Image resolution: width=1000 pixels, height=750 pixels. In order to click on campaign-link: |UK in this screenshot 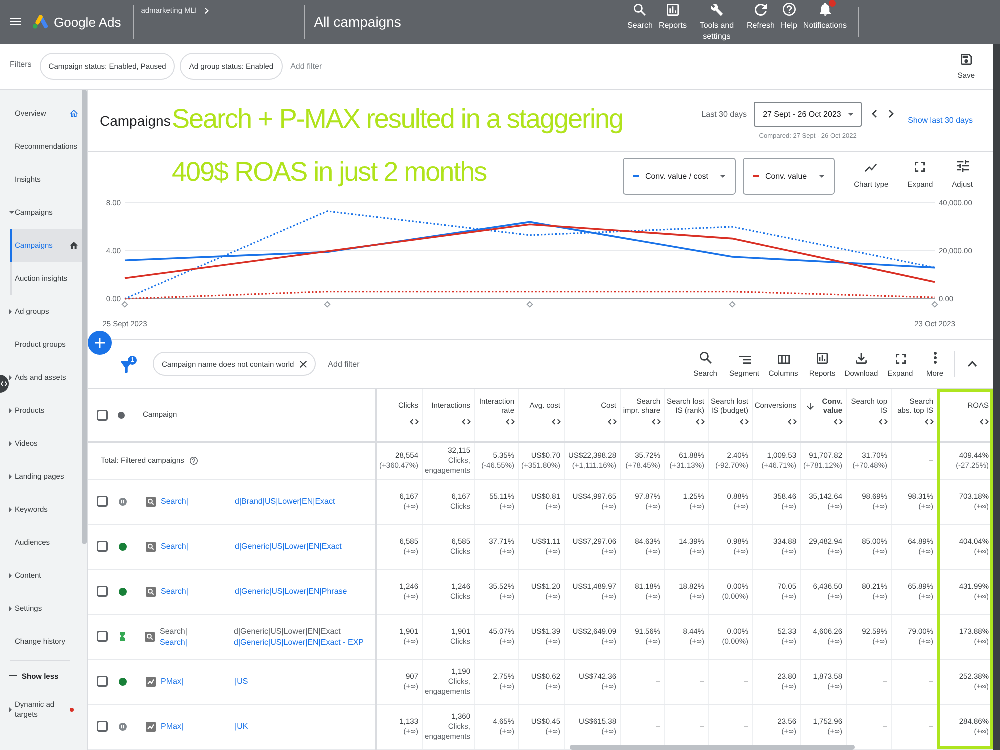, I will do `click(241, 726)`.